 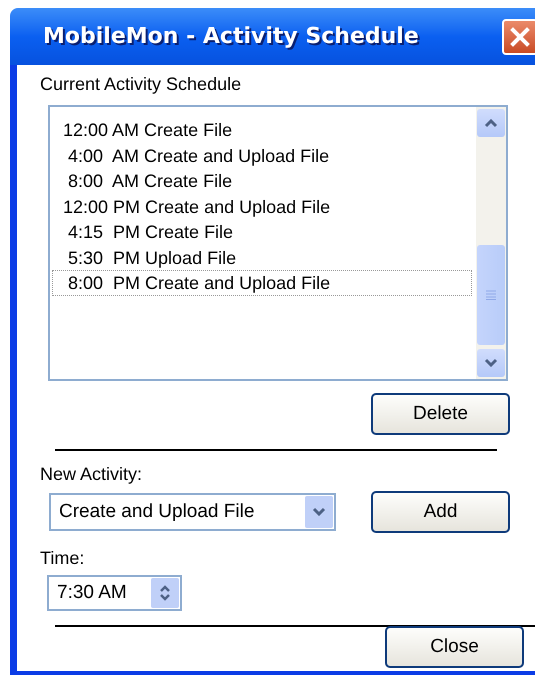 What do you see at coordinates (141, 84) in the screenshot?
I see `schedule-label: Current Activity Schedule` at bounding box center [141, 84].